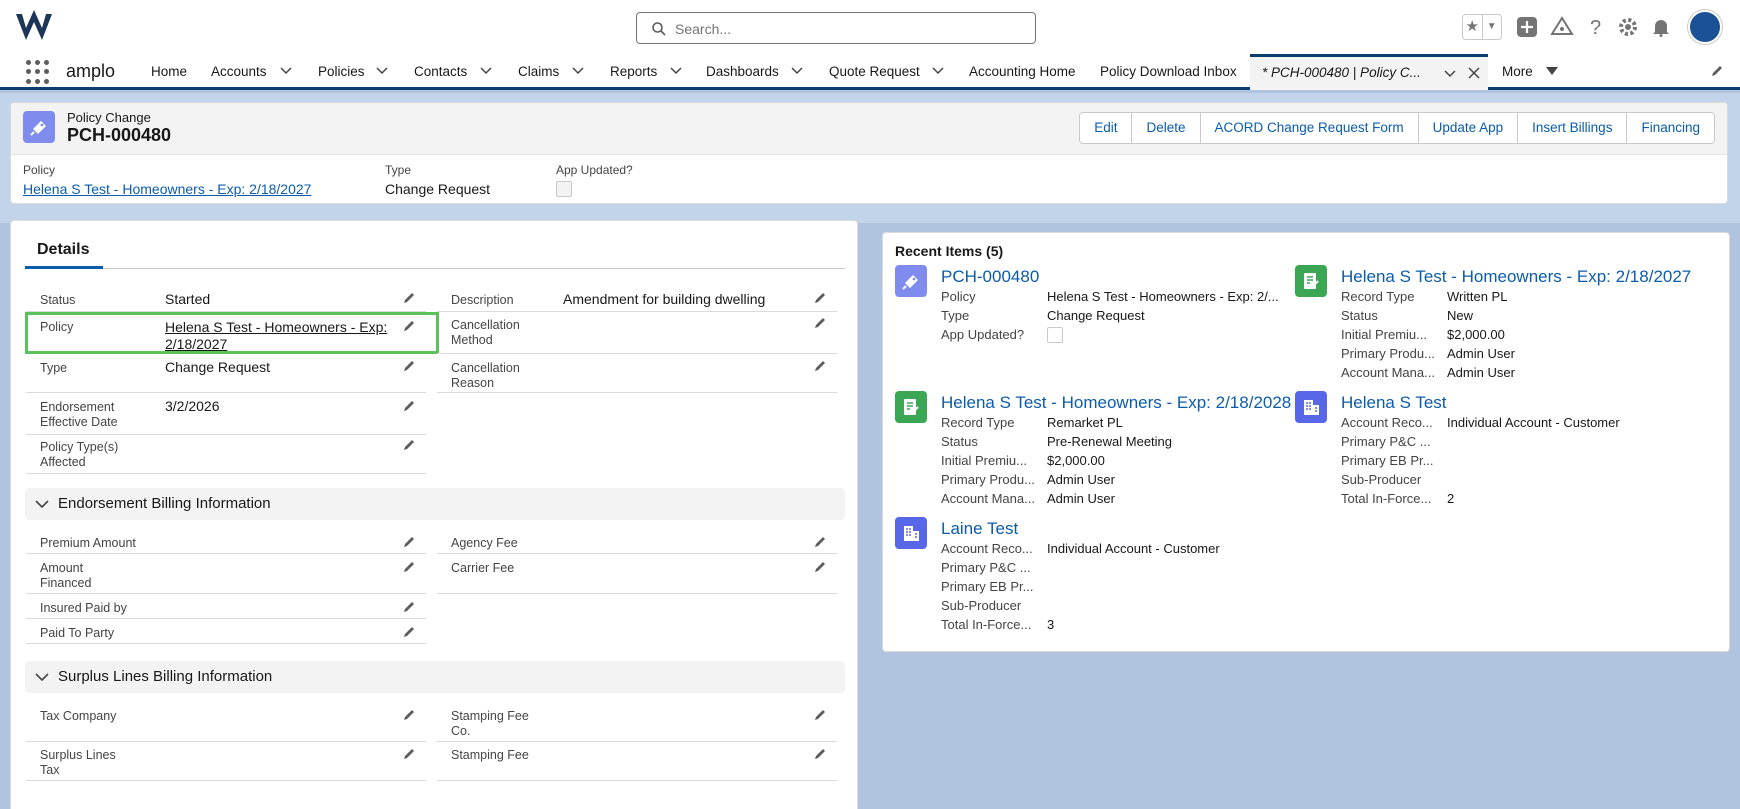  I want to click on field-label: Policy, so click(57, 327).